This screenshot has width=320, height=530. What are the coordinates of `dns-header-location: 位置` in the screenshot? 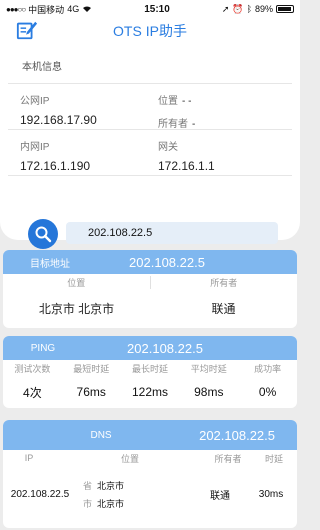 It's located at (129, 458).